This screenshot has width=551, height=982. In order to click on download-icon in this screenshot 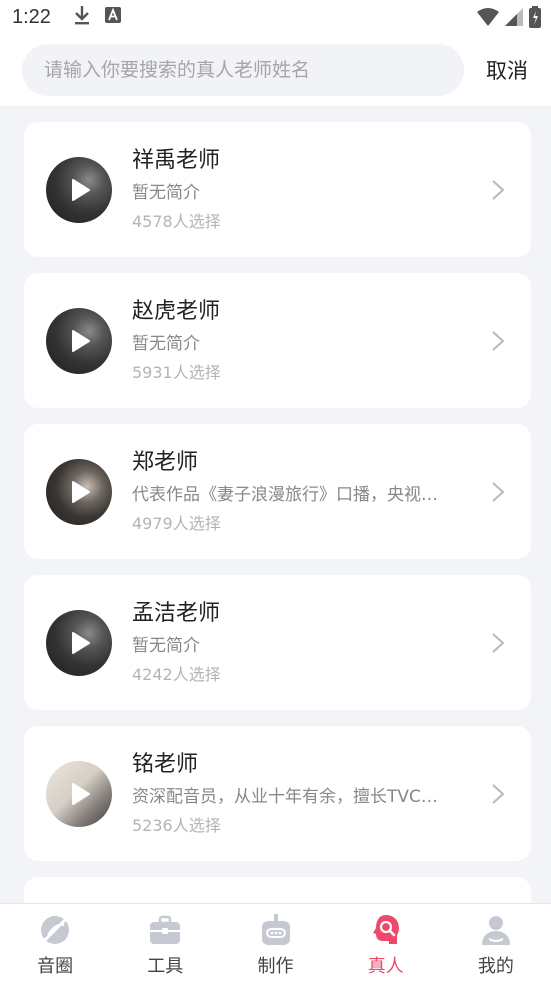, I will do `click(82, 17)`.